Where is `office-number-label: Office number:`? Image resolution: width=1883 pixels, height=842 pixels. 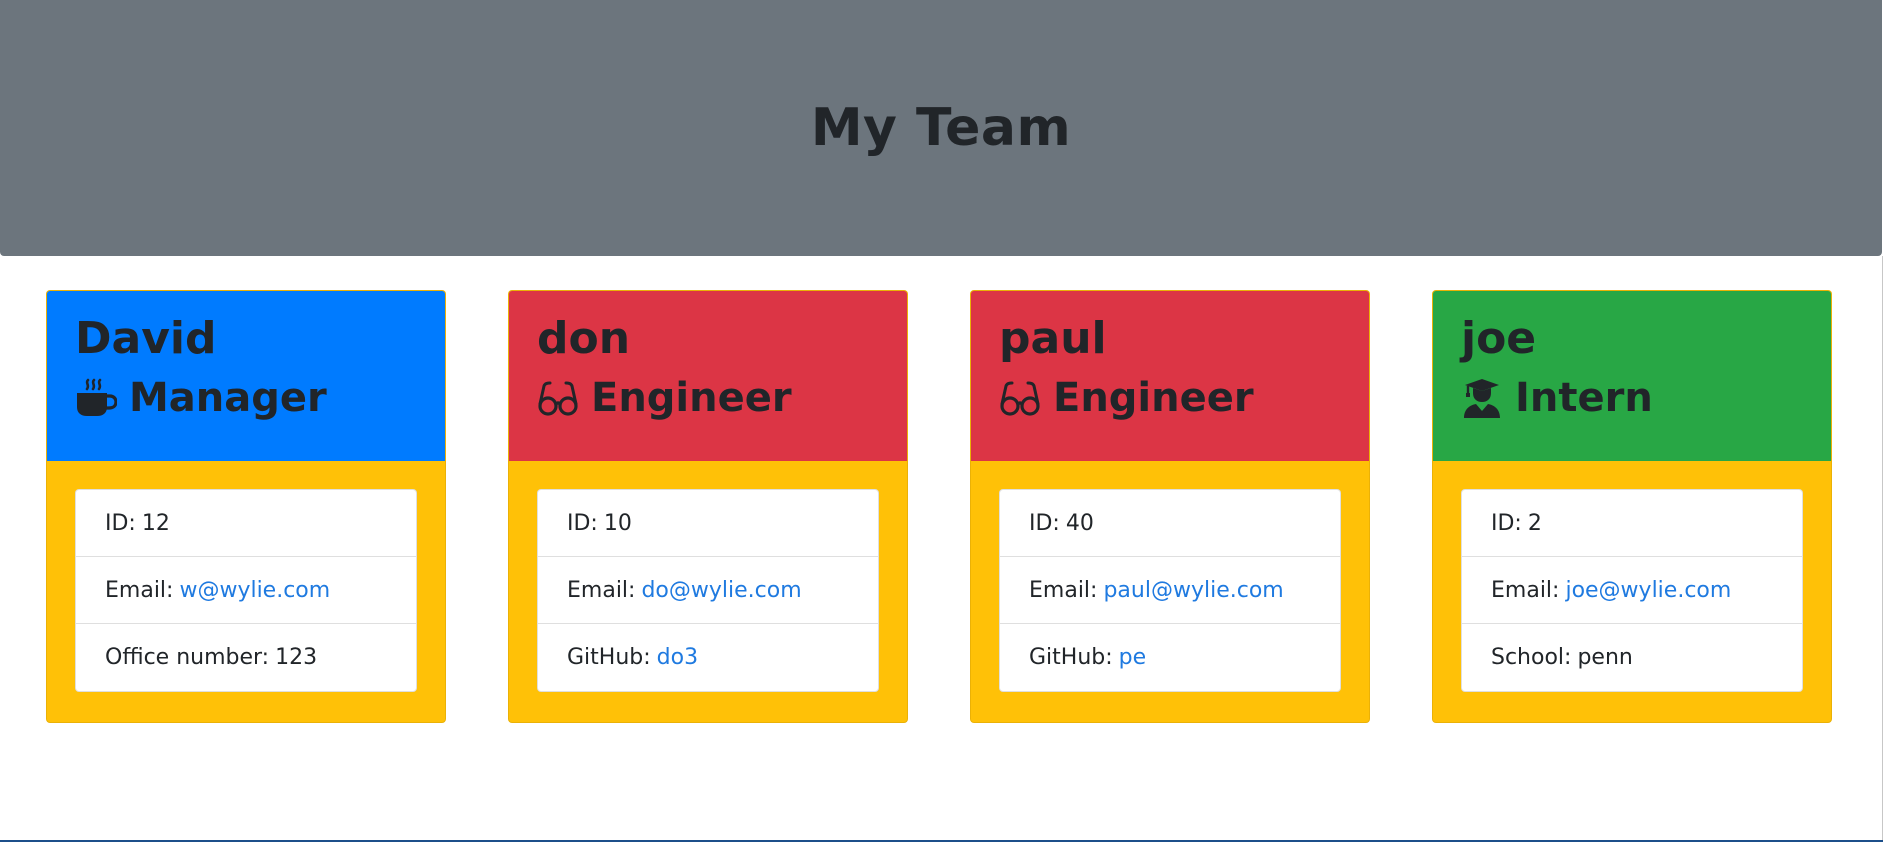
office-number-label: Office number: is located at coordinates (187, 657).